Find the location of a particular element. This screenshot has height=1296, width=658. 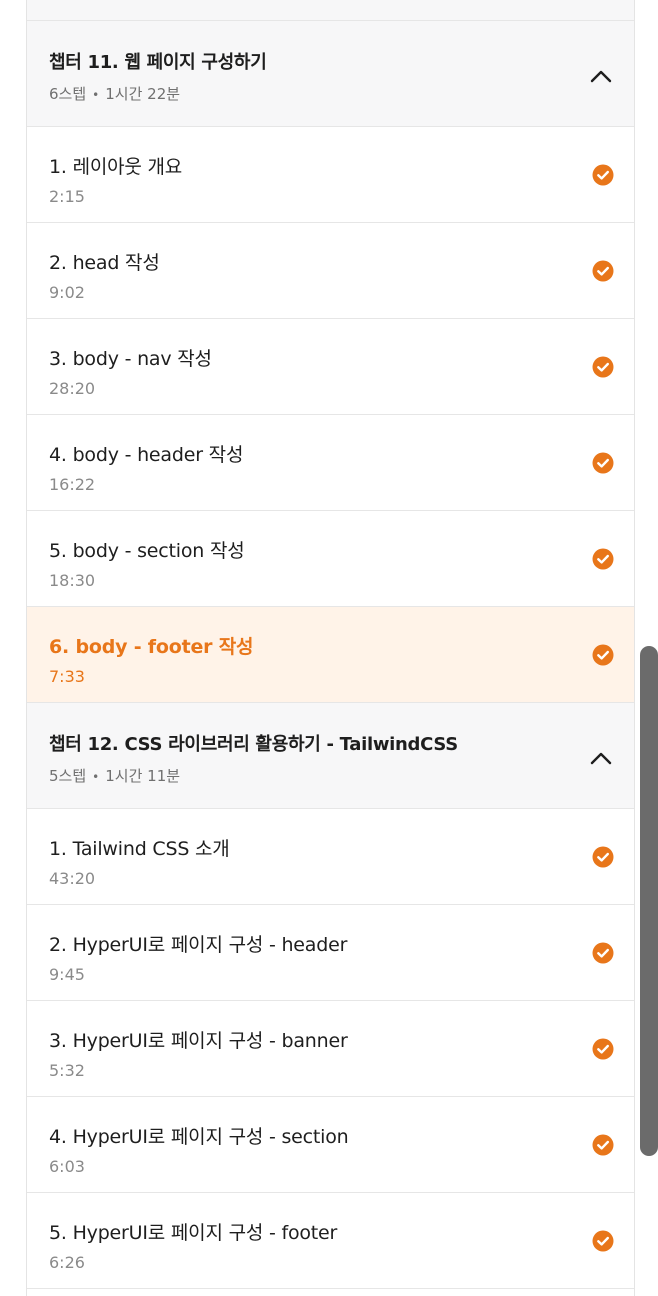

step-title: 6. body - footer 작성 is located at coordinates (151, 647).